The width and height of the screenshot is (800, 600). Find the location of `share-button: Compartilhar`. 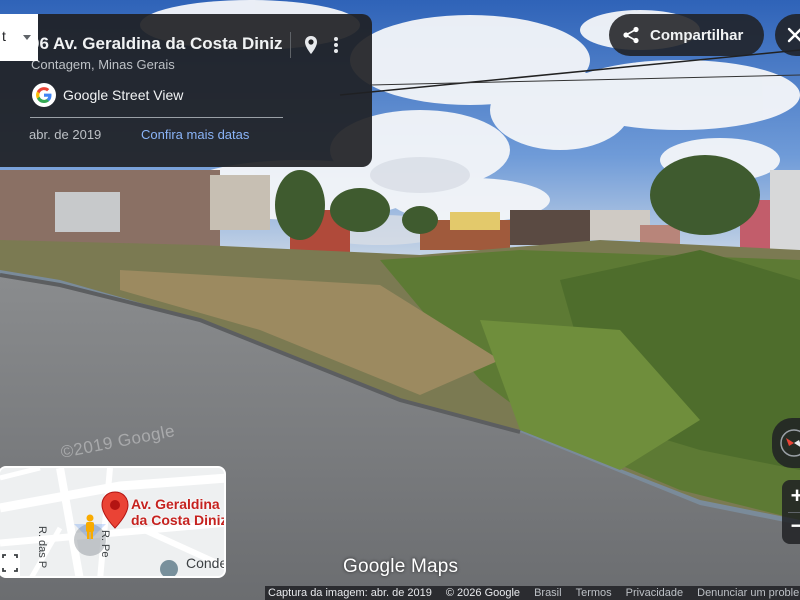

share-button: Compartilhar is located at coordinates (686, 35).